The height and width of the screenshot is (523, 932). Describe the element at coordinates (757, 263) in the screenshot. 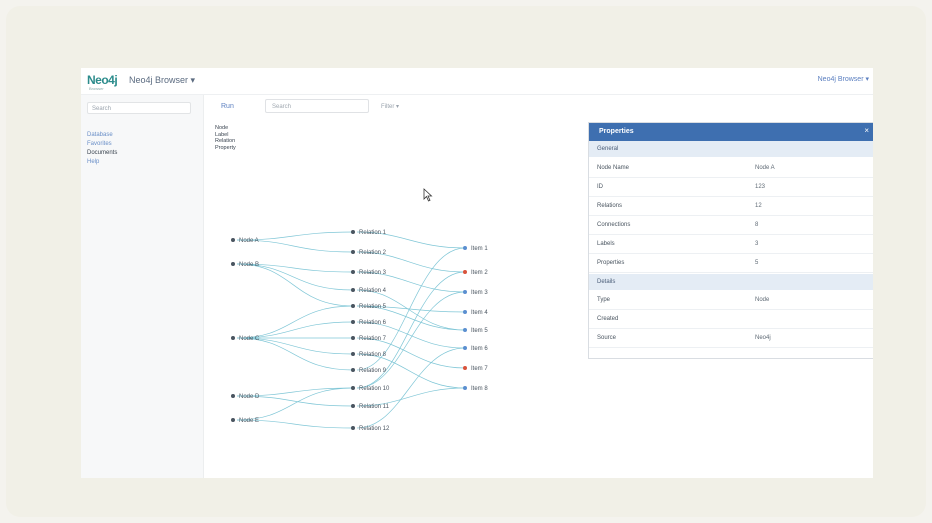

I see `property-value: 5` at that location.